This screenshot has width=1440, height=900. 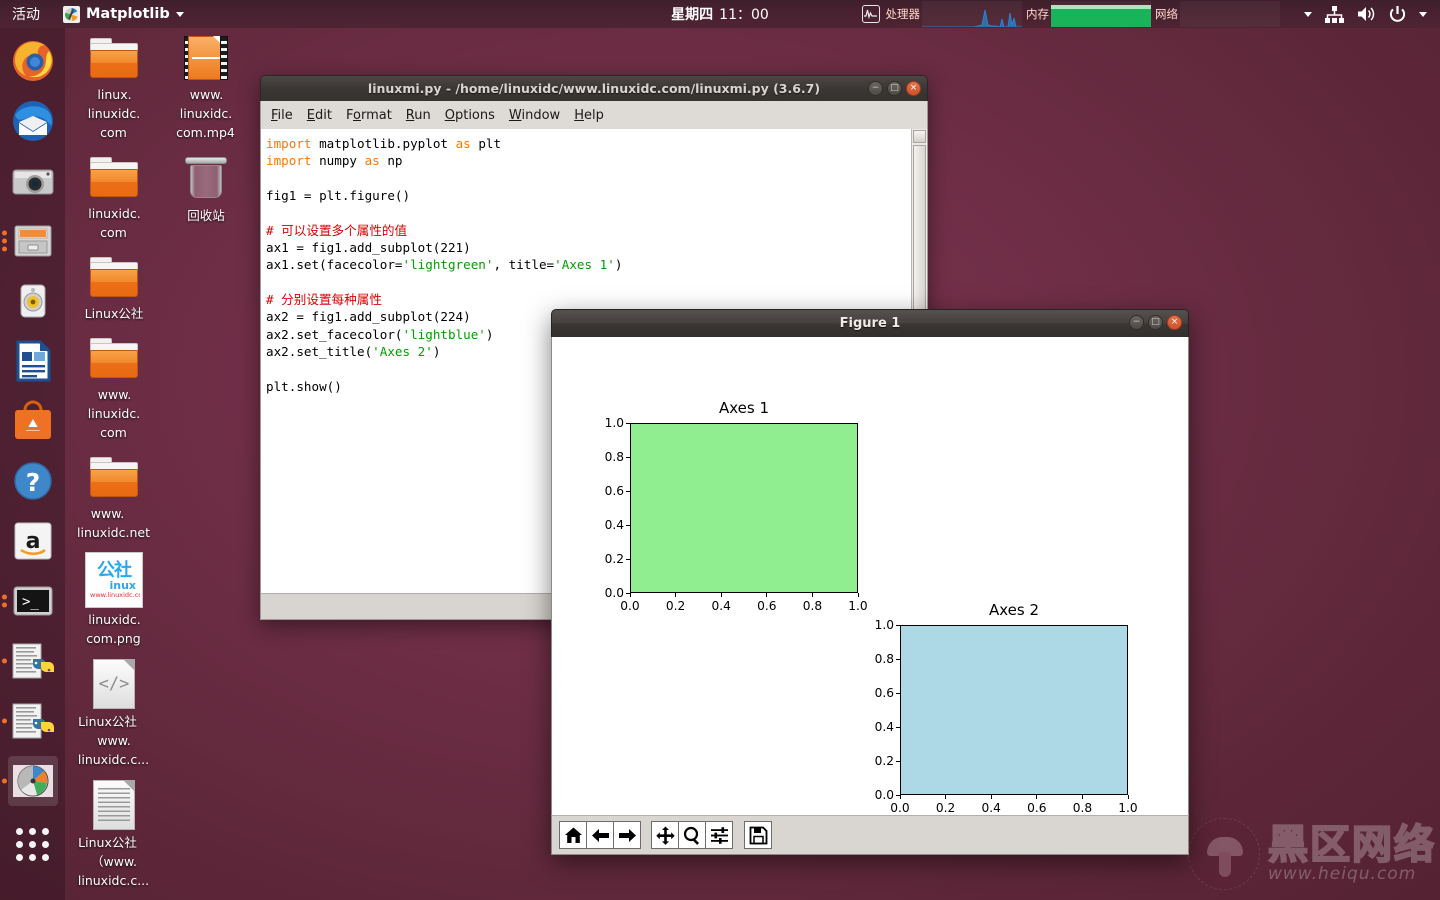 I want to click on desktop-icon-label: www. linuxidc.net, so click(x=113, y=523).